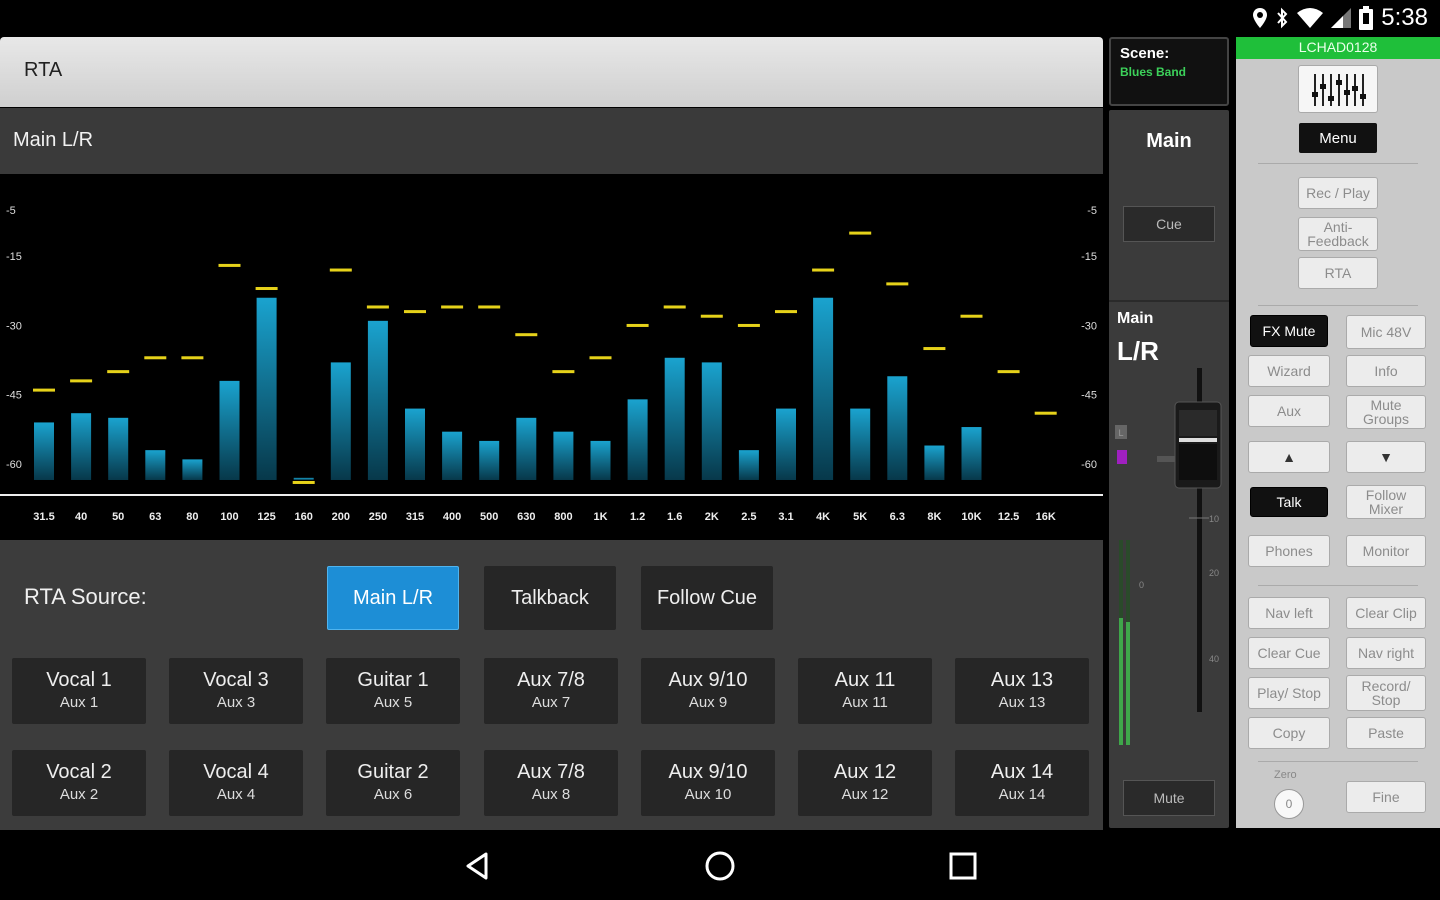 This screenshot has width=1440, height=900. What do you see at coordinates (1289, 551) in the screenshot?
I see `phones-button: Phones` at bounding box center [1289, 551].